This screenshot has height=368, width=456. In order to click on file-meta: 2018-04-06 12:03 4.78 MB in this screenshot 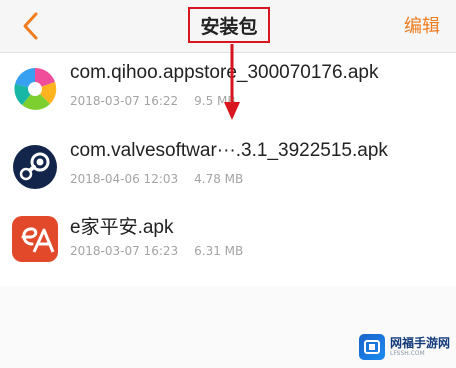, I will do `click(156, 179)`.